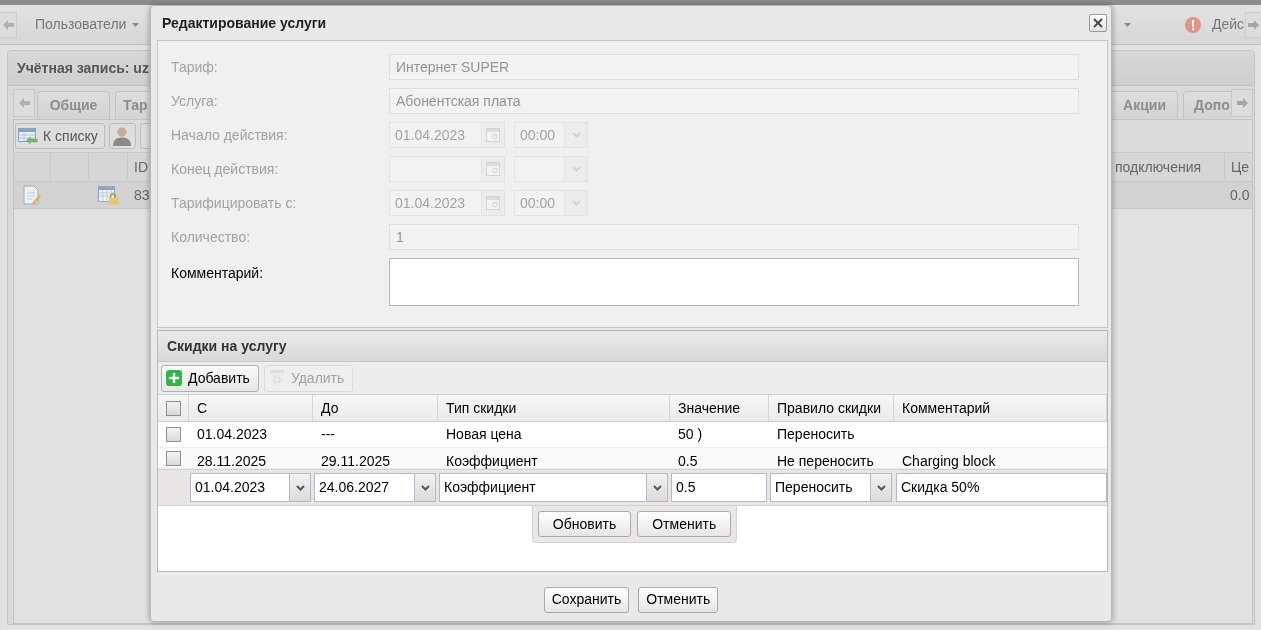  What do you see at coordinates (1001, 487) in the screenshot?
I see `text-field: Скидка 50%` at bounding box center [1001, 487].